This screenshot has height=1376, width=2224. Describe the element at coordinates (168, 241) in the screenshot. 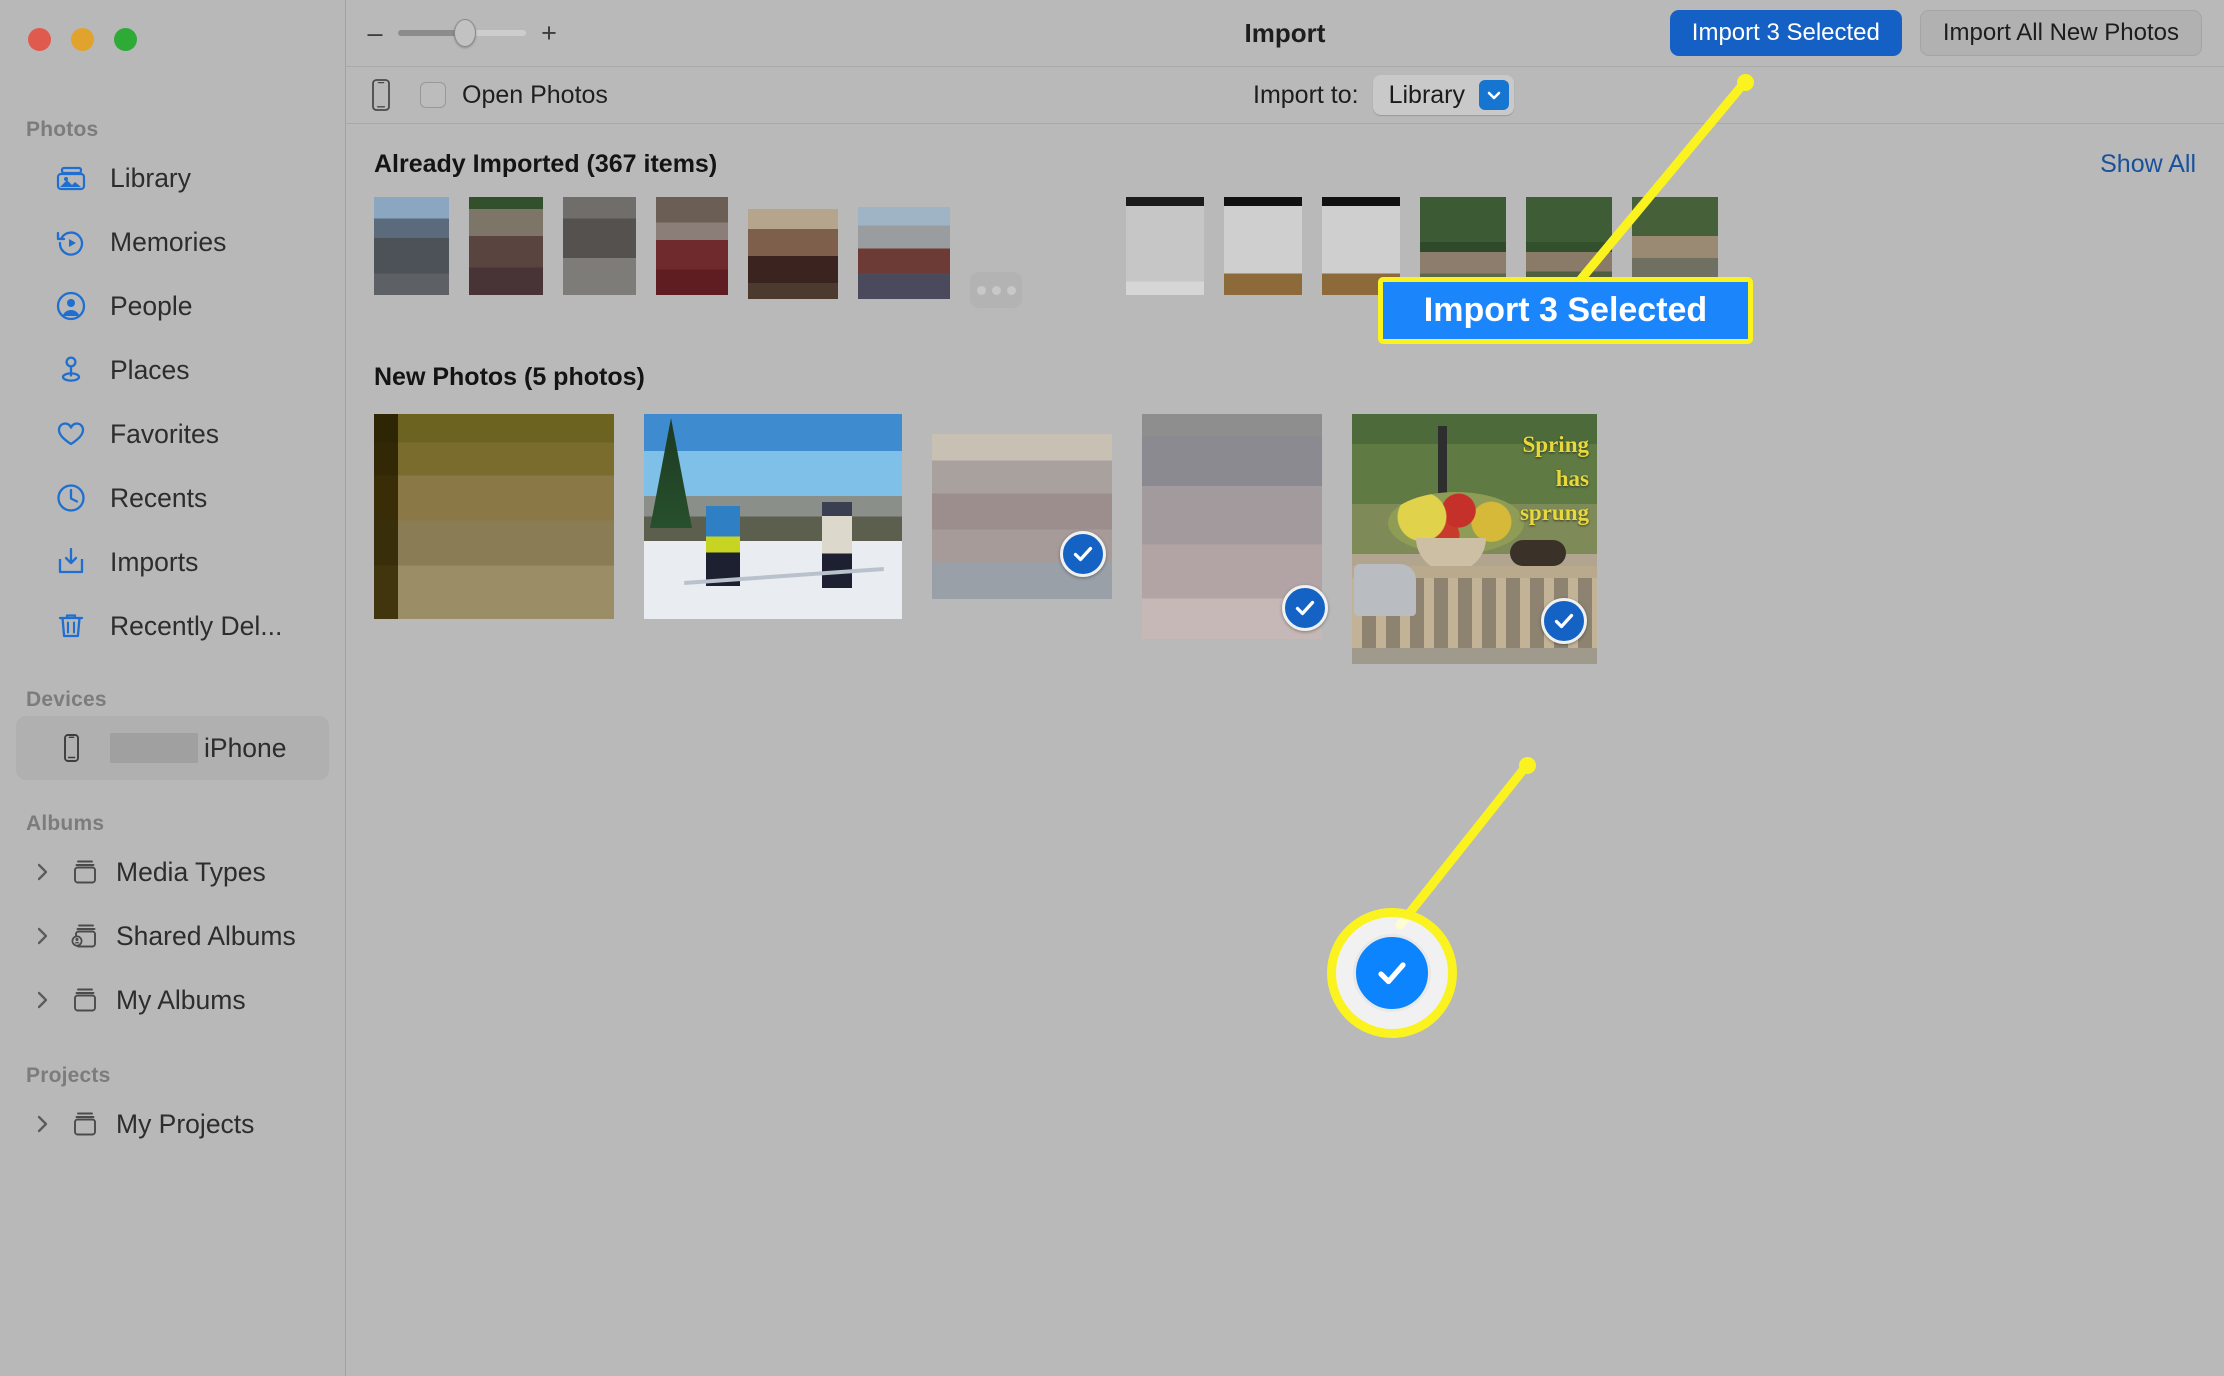

I see `sidebar-item-label: Memories` at that location.